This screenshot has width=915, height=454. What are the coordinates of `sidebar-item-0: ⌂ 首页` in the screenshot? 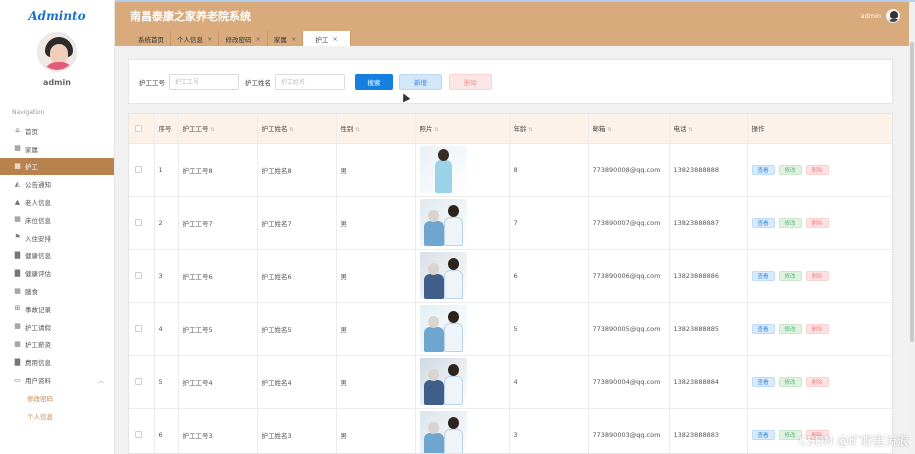 It's located at (57, 131).